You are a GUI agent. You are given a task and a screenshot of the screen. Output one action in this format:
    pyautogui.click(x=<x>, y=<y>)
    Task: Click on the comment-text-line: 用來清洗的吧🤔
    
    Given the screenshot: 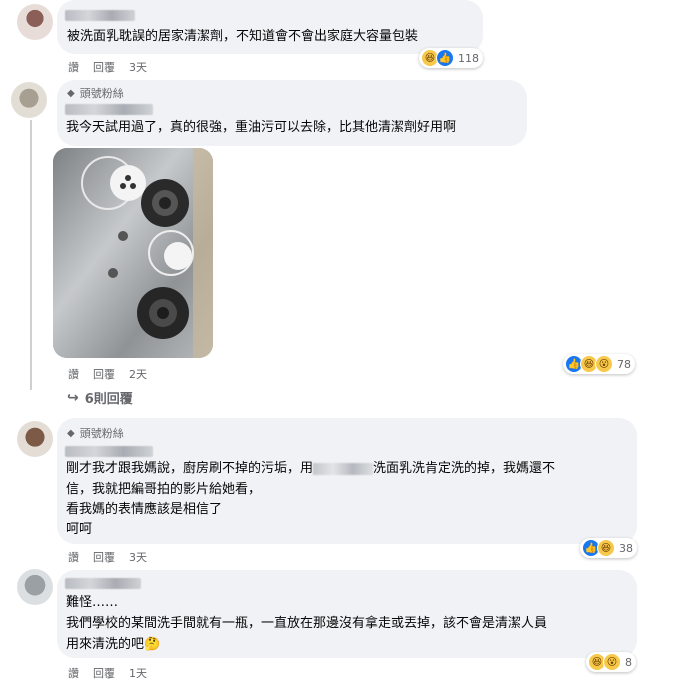 What is the action you would take?
    pyautogui.click(x=113, y=644)
    